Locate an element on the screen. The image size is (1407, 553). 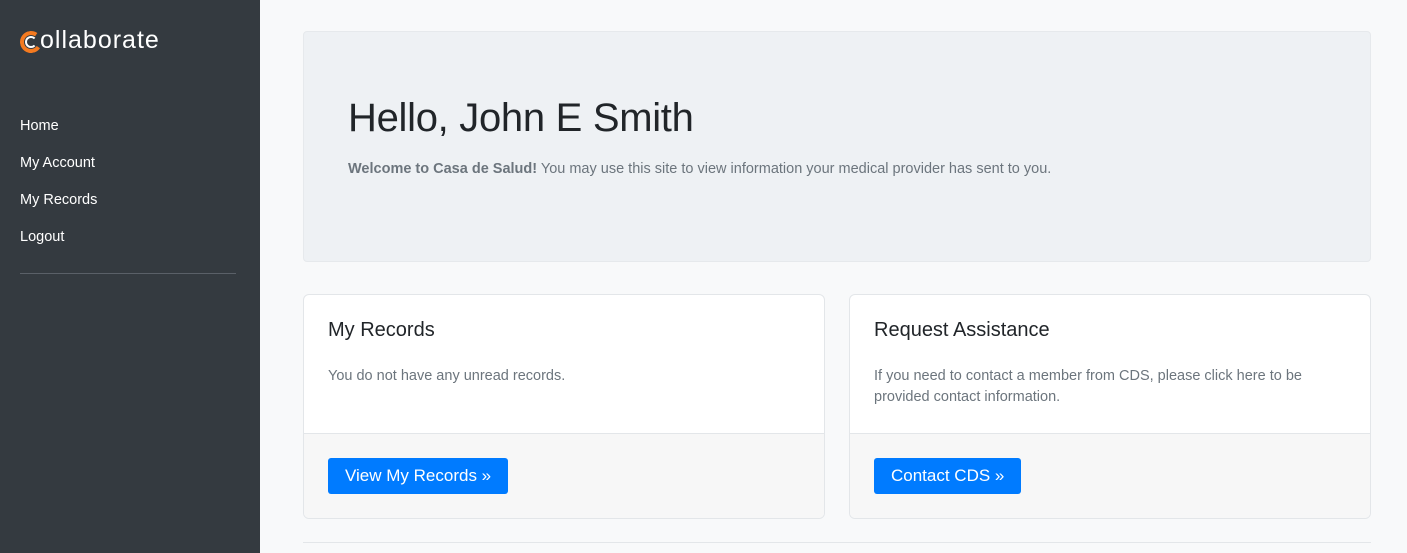
sidebar-item-logout: Logout is located at coordinates (130, 237).